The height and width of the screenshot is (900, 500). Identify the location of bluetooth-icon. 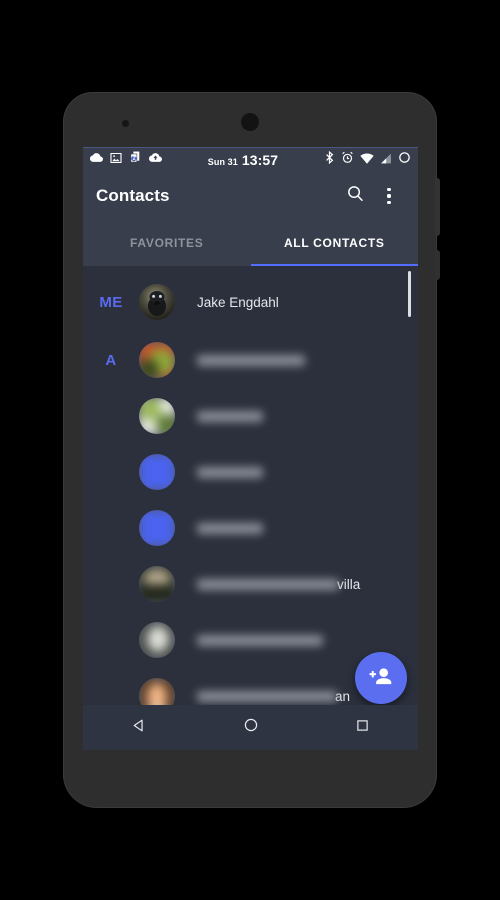
(329, 159).